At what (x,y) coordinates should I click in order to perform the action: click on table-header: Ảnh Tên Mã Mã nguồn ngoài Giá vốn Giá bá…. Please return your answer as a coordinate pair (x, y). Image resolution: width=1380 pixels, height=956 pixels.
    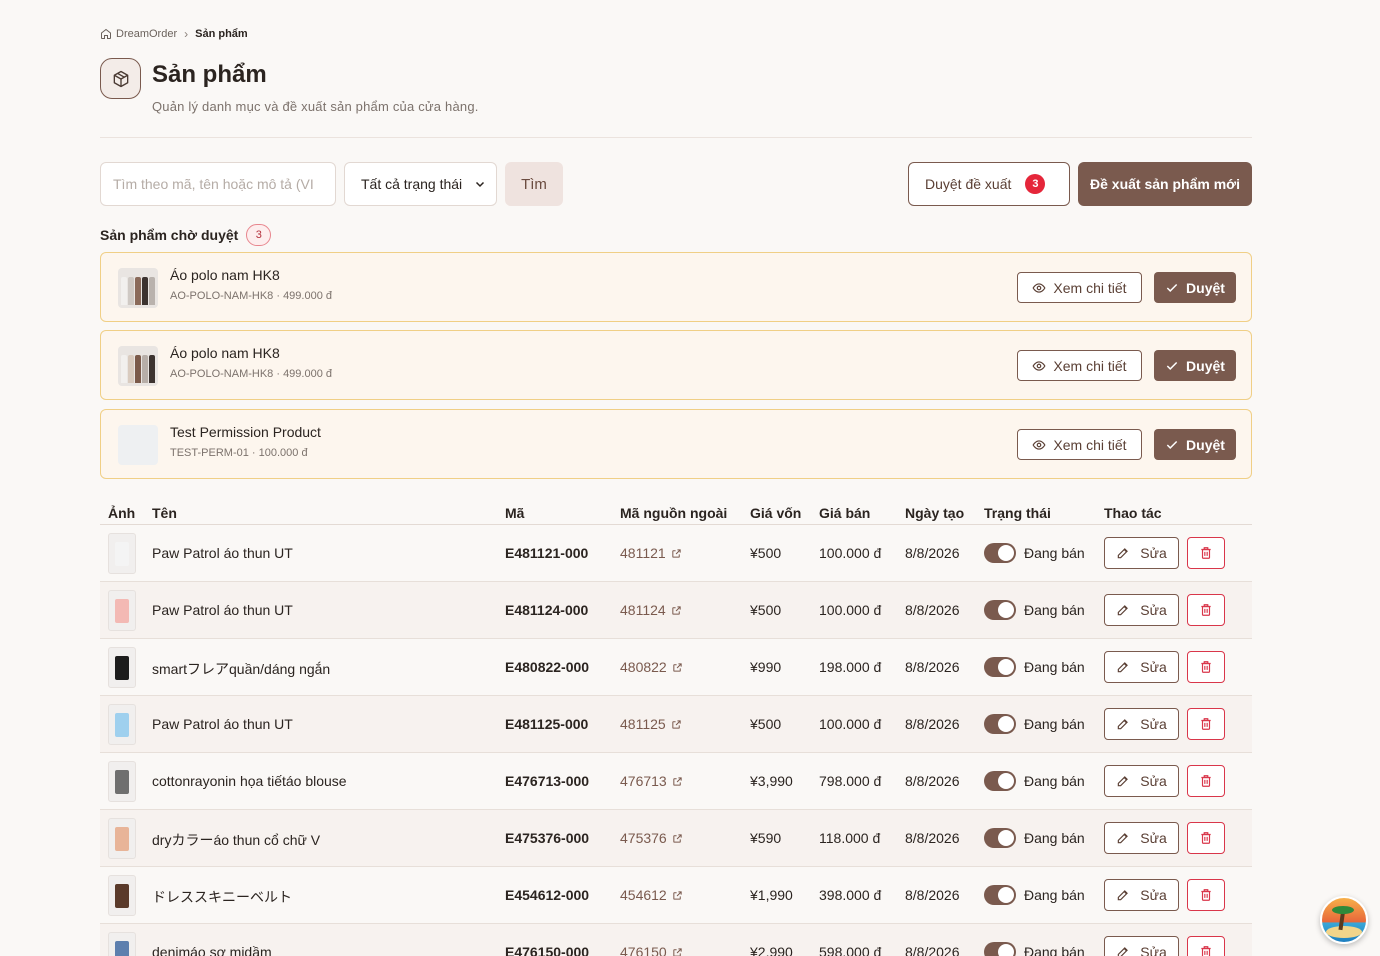
    Looking at the image, I should click on (676, 514).